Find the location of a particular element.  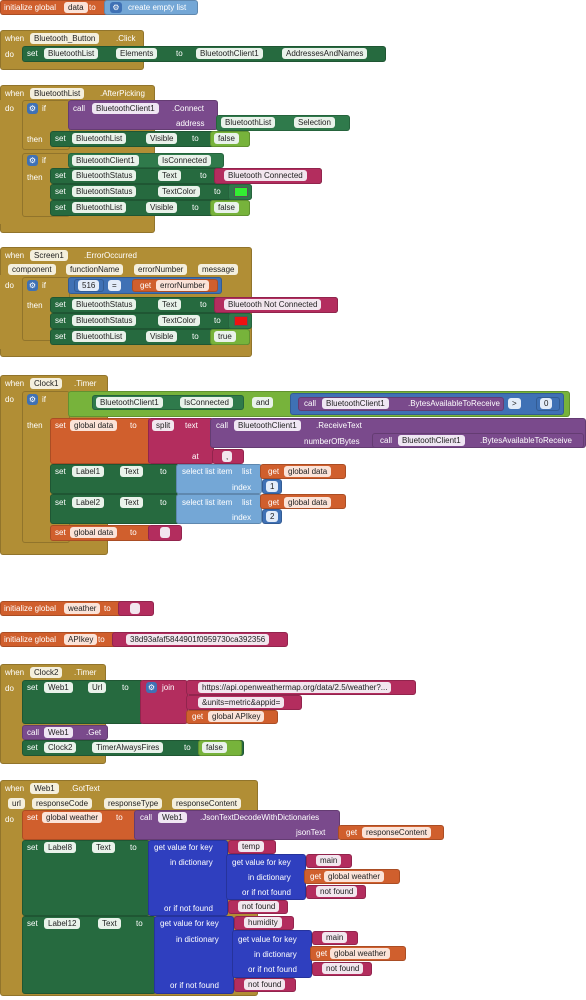

component-dropdown: Label2 is located at coordinates (88, 502).